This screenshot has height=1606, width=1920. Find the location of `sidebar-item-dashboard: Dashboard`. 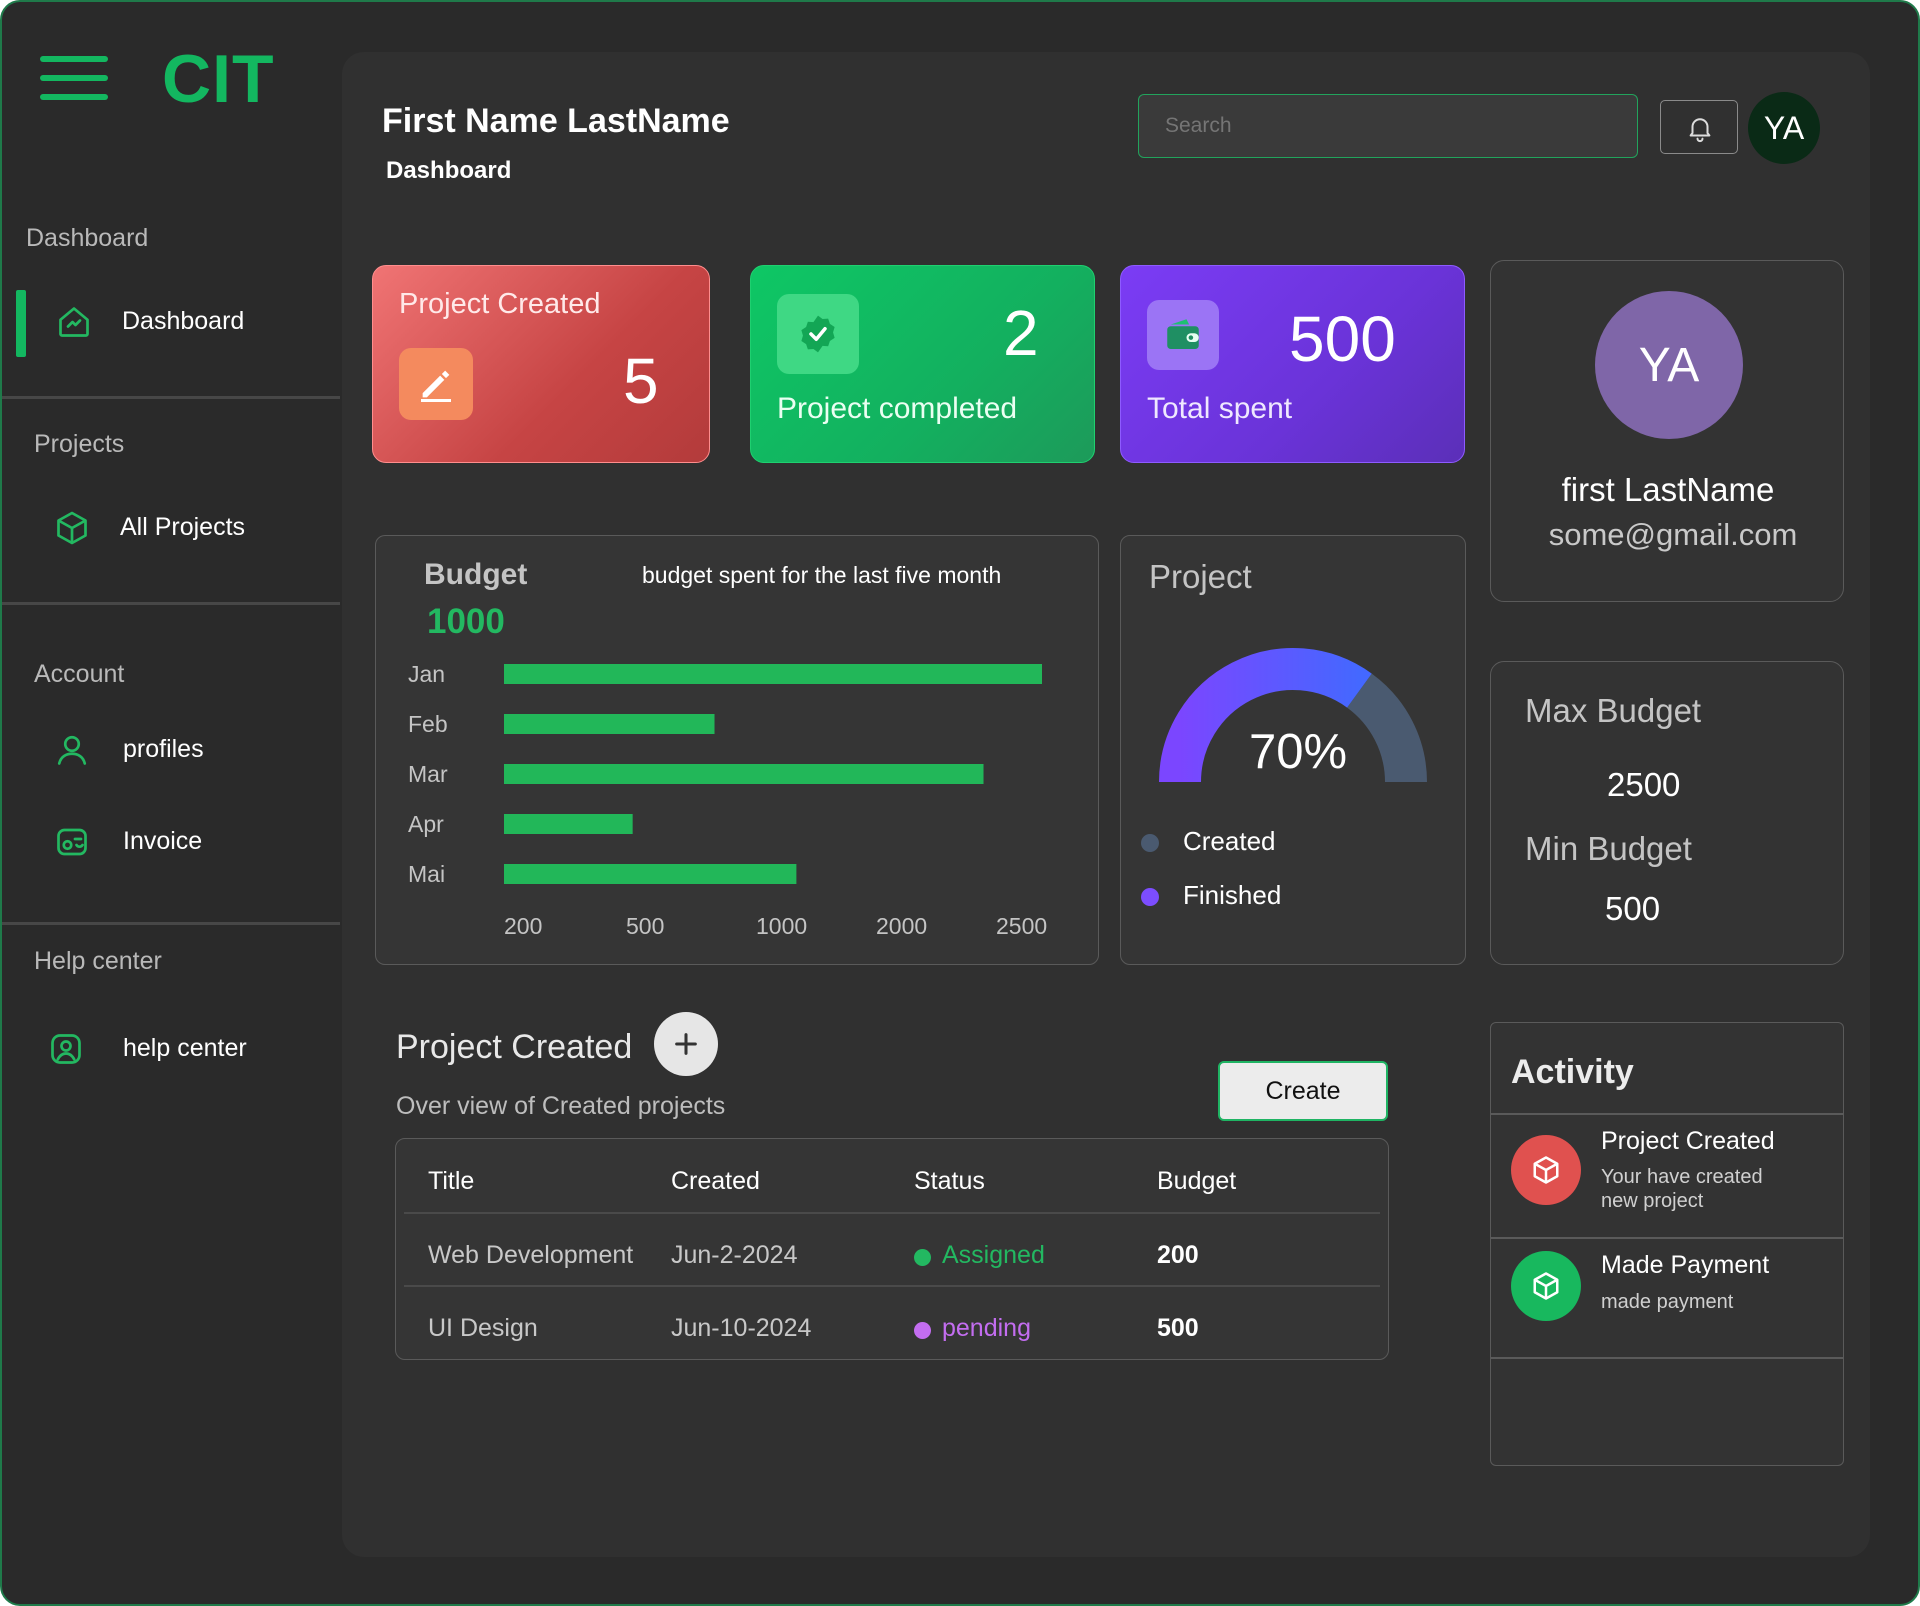

sidebar-item-dashboard: Dashboard is located at coordinates (172, 323).